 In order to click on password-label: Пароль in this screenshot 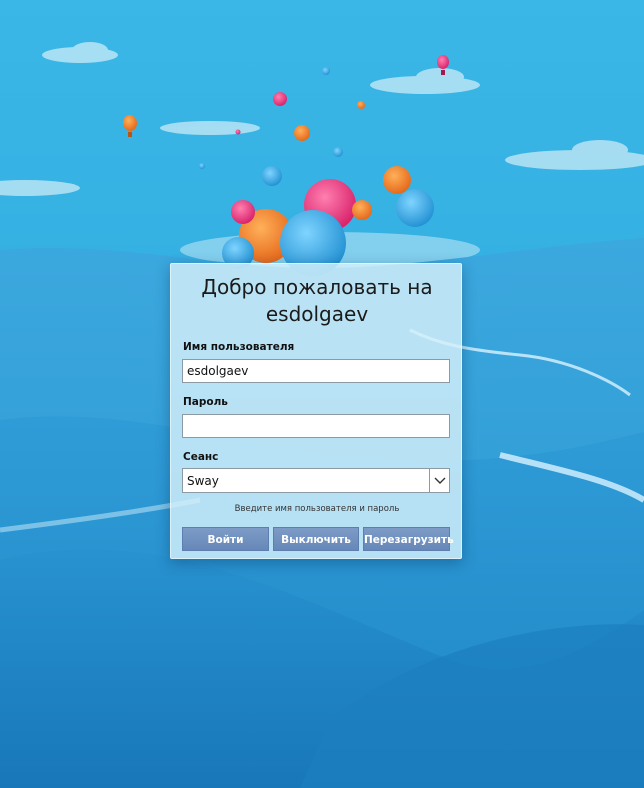, I will do `click(205, 402)`.